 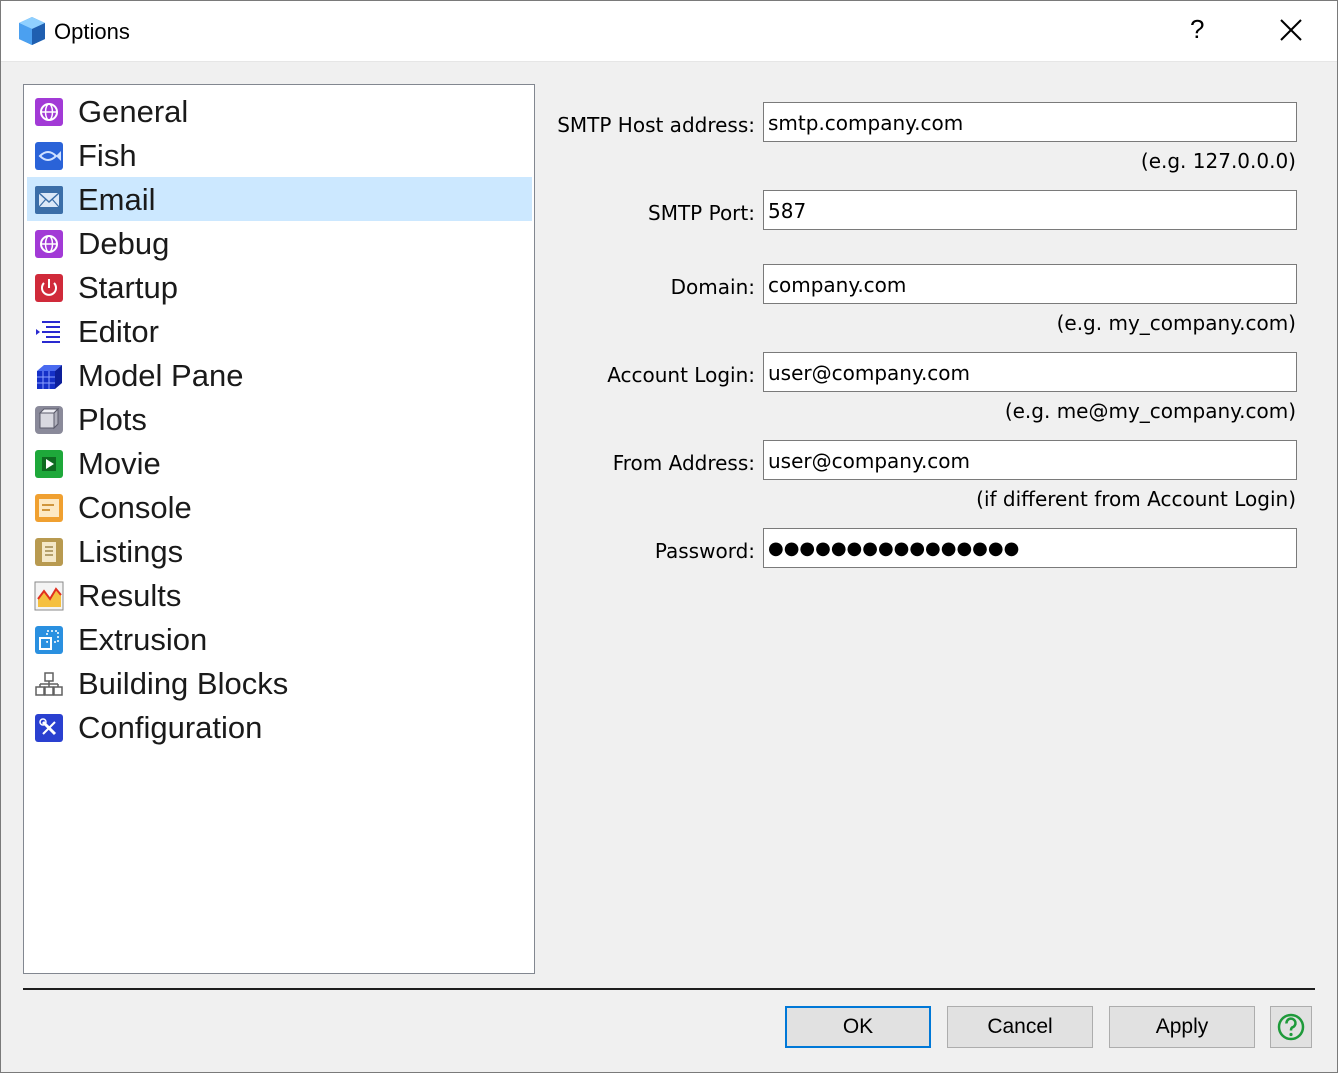 What do you see at coordinates (1291, 30) in the screenshot?
I see `close-icon` at bounding box center [1291, 30].